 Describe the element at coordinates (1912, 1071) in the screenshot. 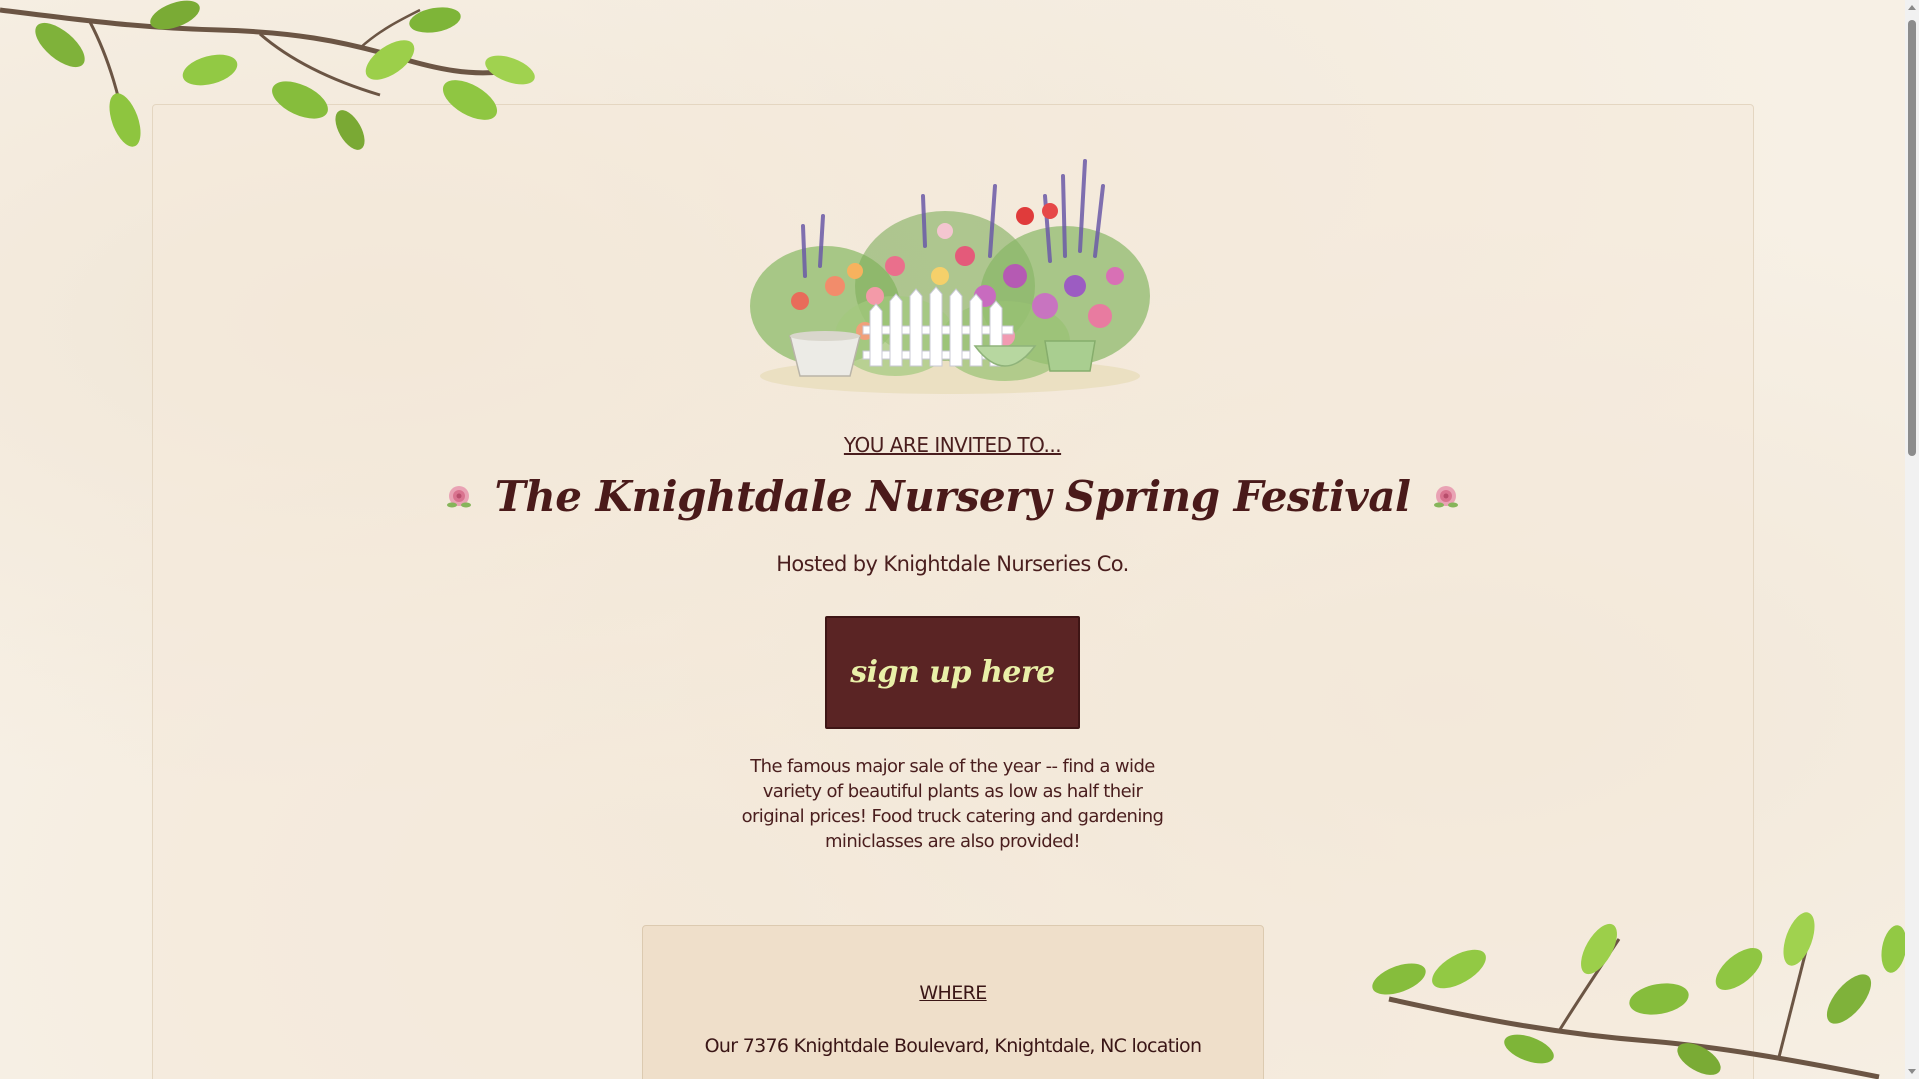

I see `scroll-down-arrow-icon` at that location.